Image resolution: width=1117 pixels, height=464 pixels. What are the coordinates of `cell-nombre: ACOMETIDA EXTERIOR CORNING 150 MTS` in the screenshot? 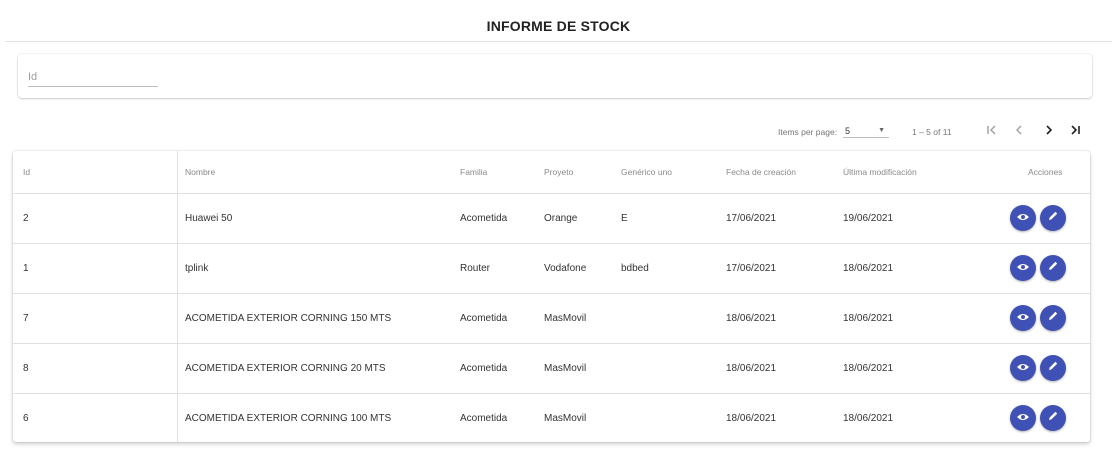 It's located at (288, 318).